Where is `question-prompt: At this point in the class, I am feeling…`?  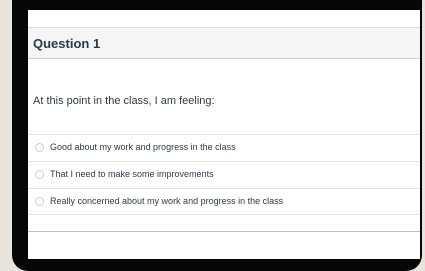 question-prompt: At this point in the class, I am feeling… is located at coordinates (124, 101).